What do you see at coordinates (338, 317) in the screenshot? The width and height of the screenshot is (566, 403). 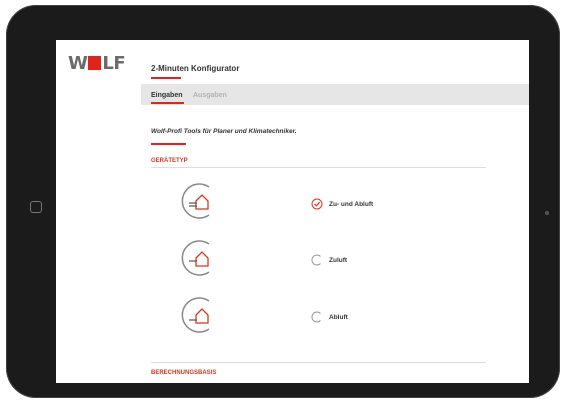 I see `radio-label: Abluft` at bounding box center [338, 317].